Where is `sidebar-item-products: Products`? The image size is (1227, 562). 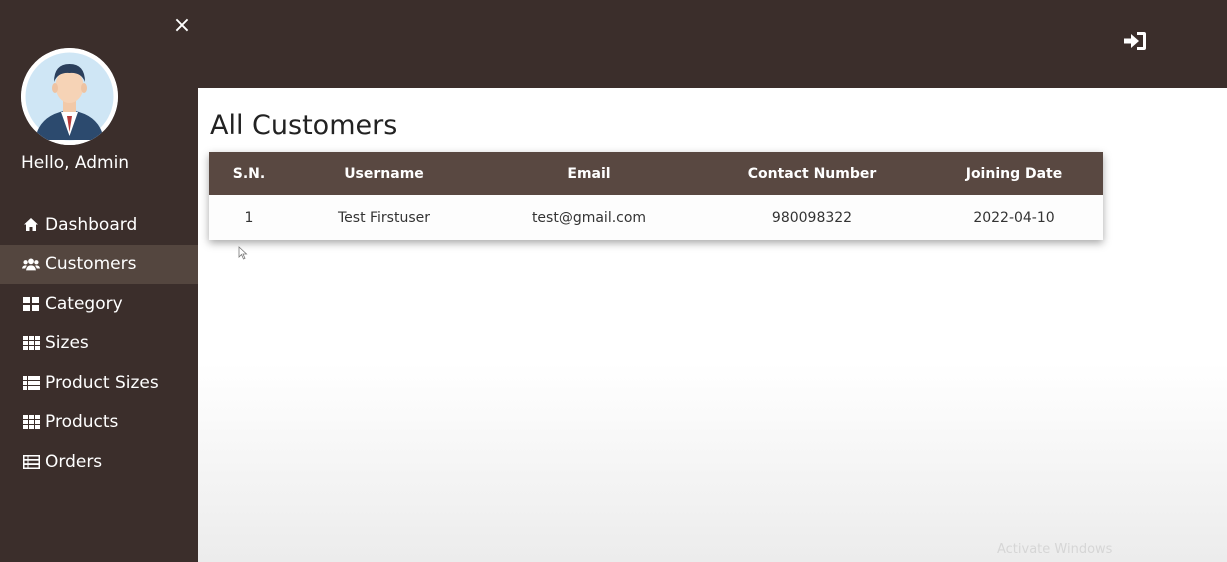
sidebar-item-products: Products is located at coordinates (99, 423).